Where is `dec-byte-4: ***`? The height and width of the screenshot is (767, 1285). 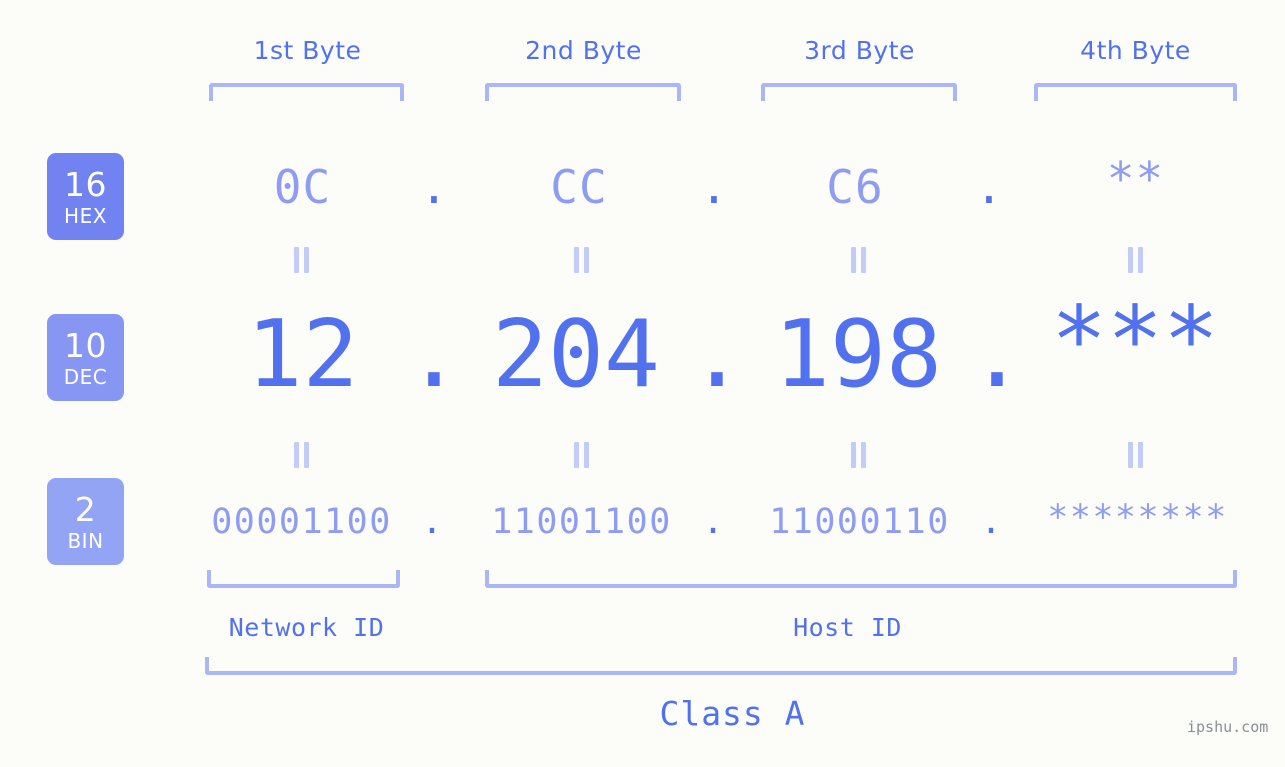
dec-byte-4: *** is located at coordinates (1135, 340).